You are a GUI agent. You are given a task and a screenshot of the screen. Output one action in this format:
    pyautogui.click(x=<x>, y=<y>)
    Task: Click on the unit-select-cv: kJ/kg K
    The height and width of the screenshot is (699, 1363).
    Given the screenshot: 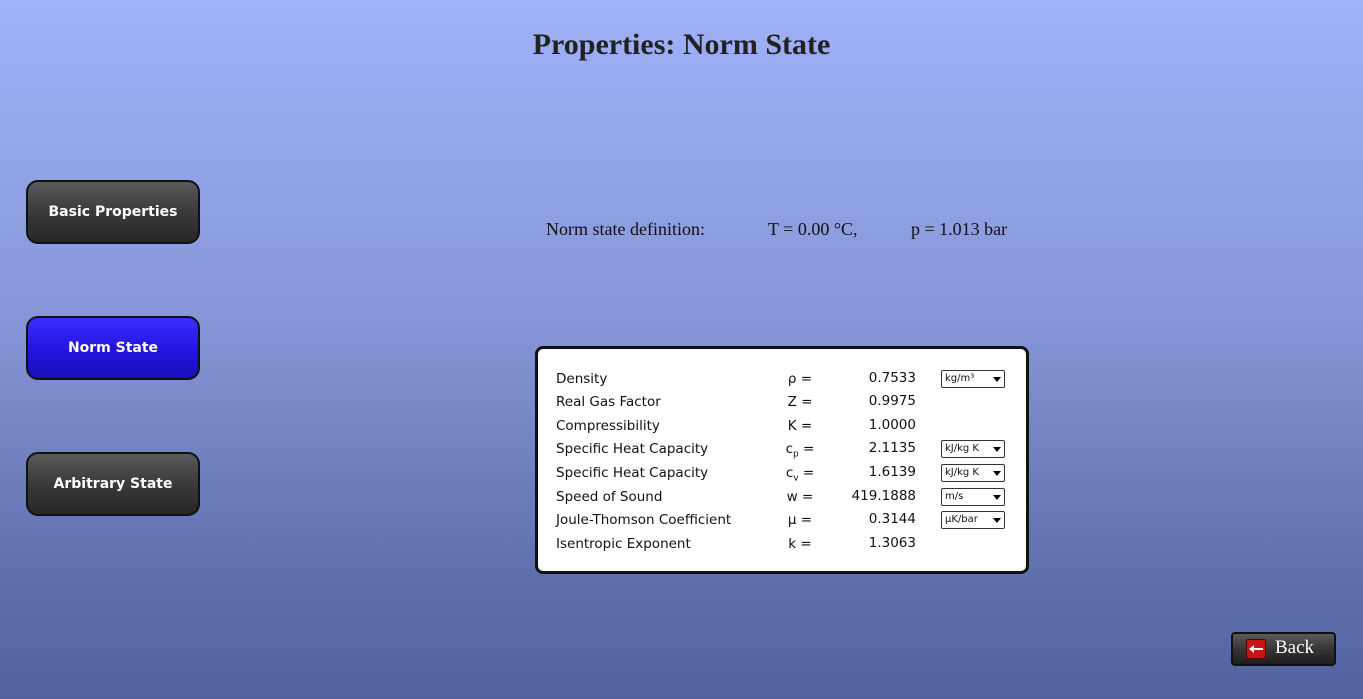 What is the action you would take?
    pyautogui.click(x=973, y=473)
    